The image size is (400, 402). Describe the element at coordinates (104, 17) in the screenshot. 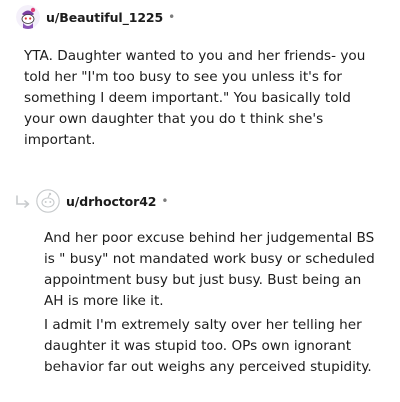

I see `username: u/Beautiful_1225` at that location.